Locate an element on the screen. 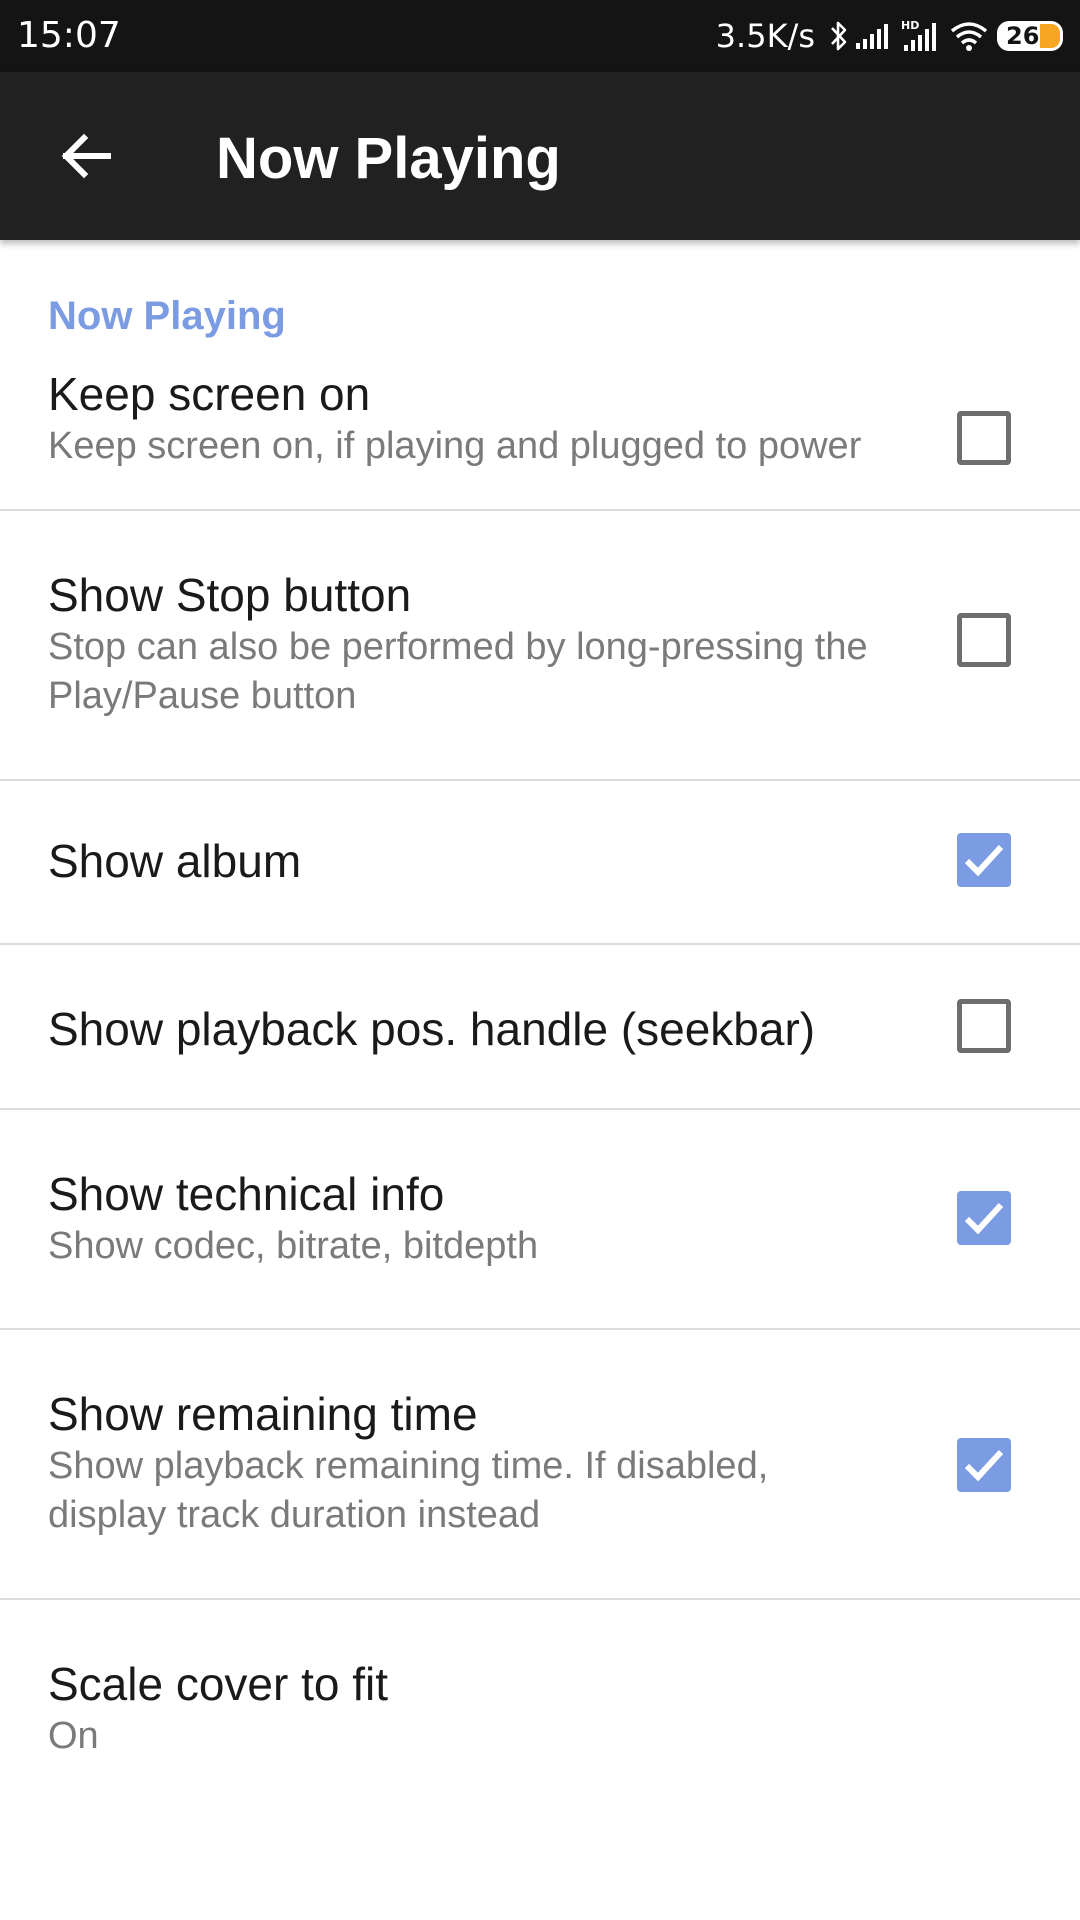 The image size is (1080, 1920). arrow-left-icon is located at coordinates (86, 156).